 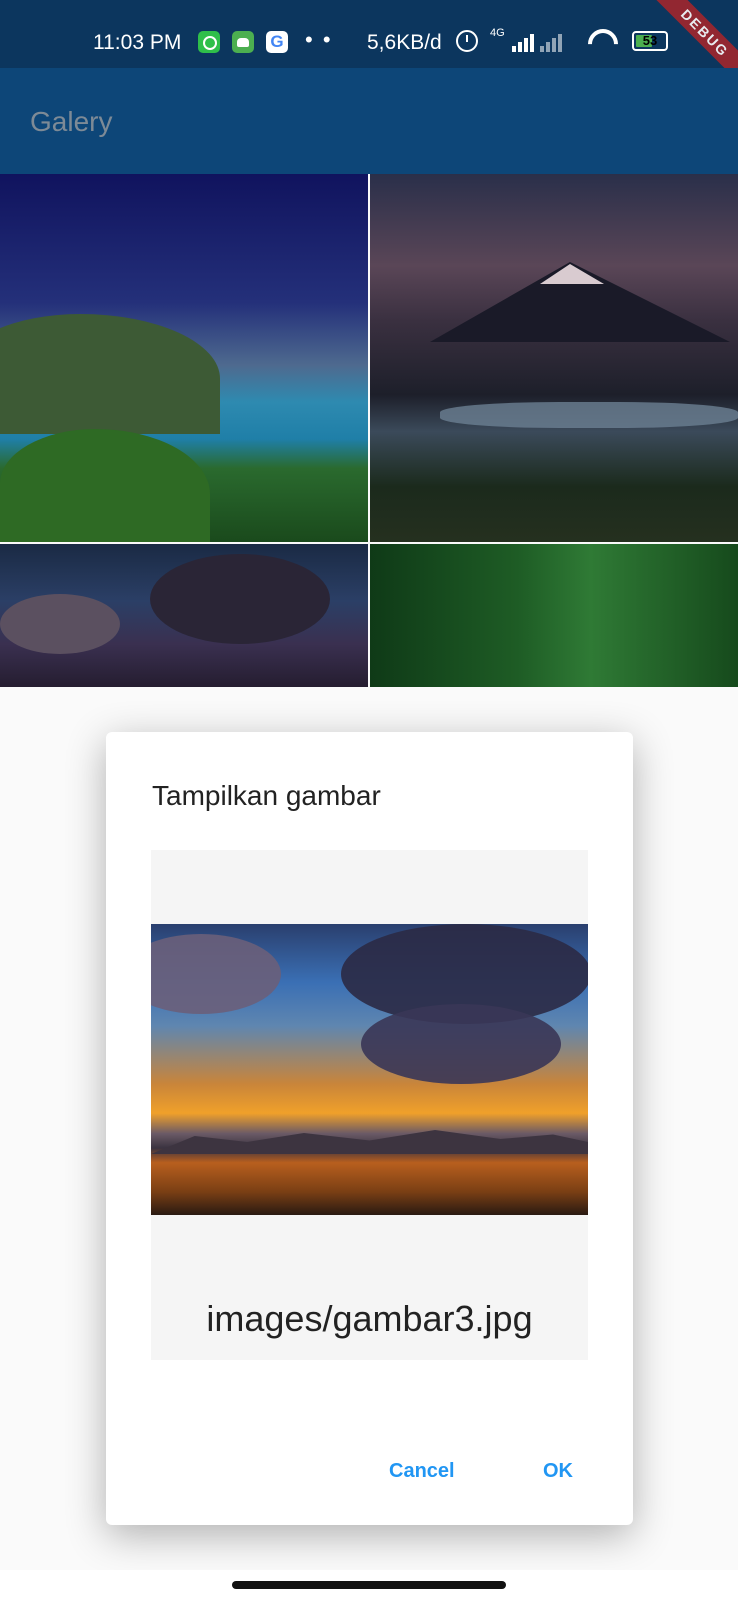 I want to click on network-speed: 5,6KB/d, so click(x=404, y=42).